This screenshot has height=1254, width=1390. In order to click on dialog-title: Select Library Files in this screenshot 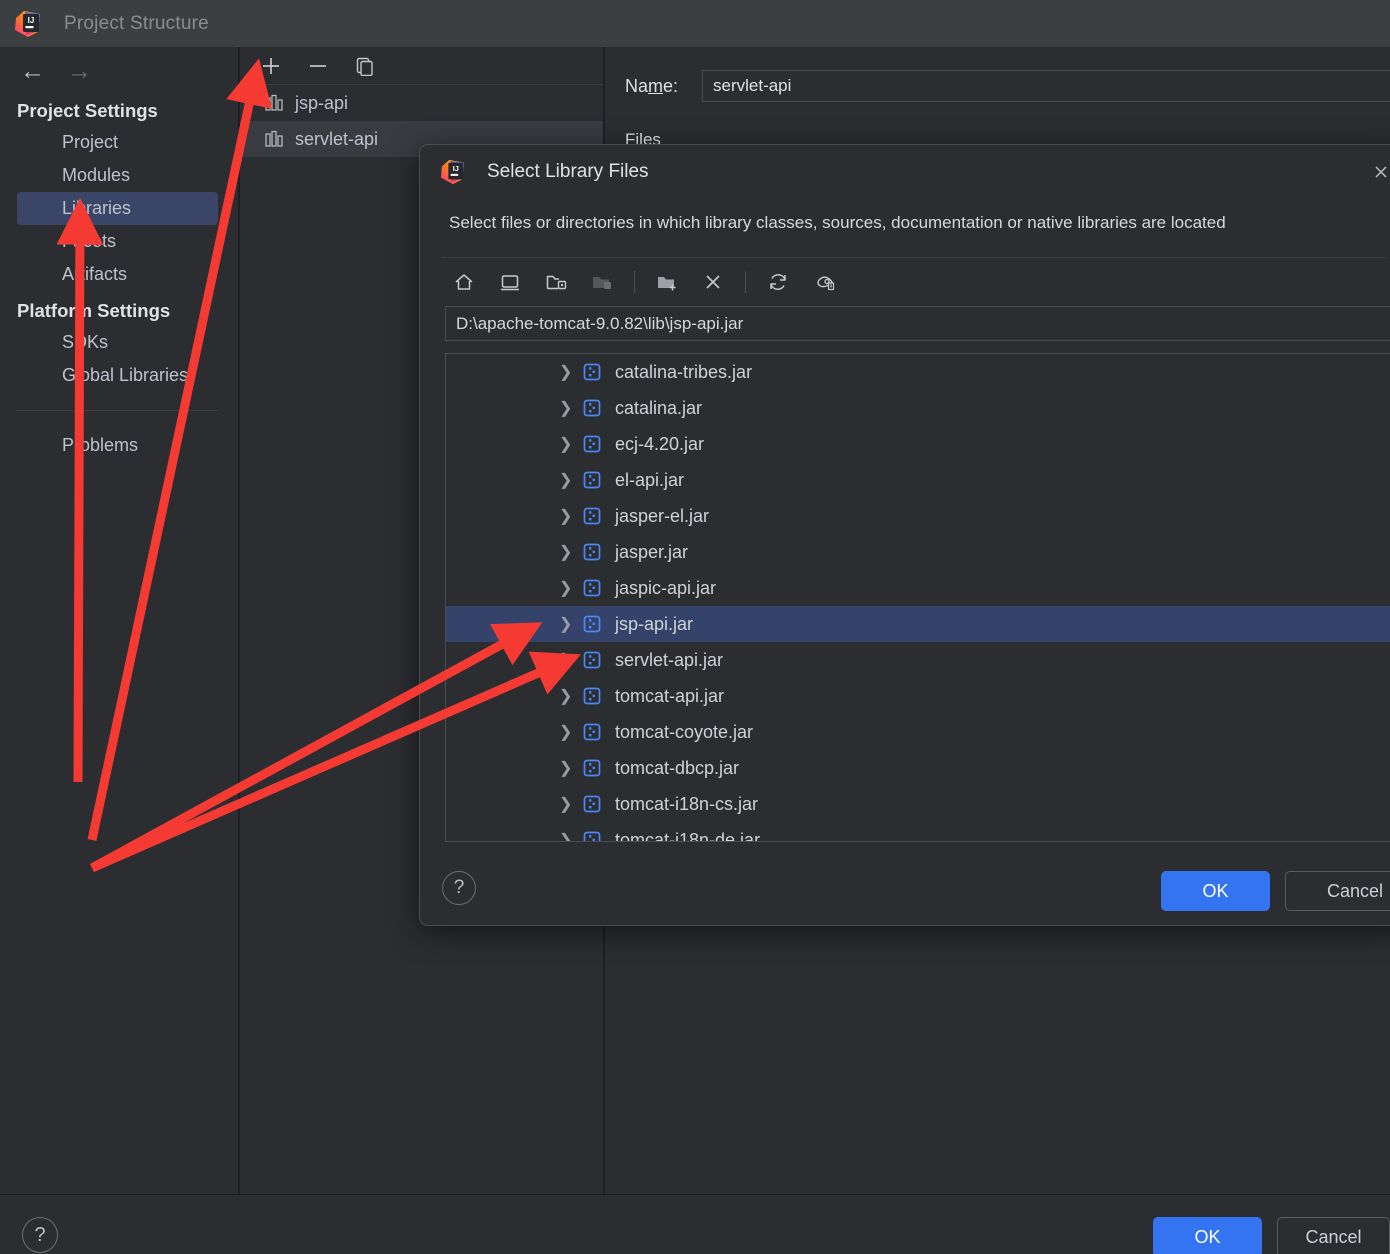, I will do `click(568, 171)`.